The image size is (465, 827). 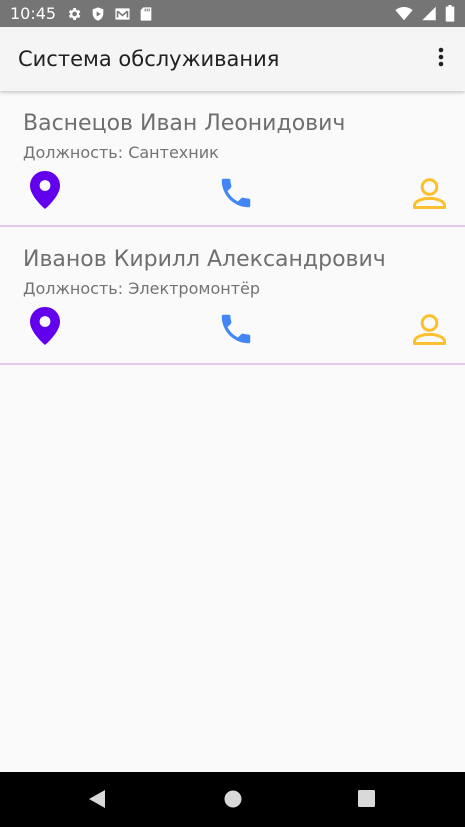 What do you see at coordinates (121, 152) in the screenshot?
I see `employee-position: Должность: Сантехник` at bounding box center [121, 152].